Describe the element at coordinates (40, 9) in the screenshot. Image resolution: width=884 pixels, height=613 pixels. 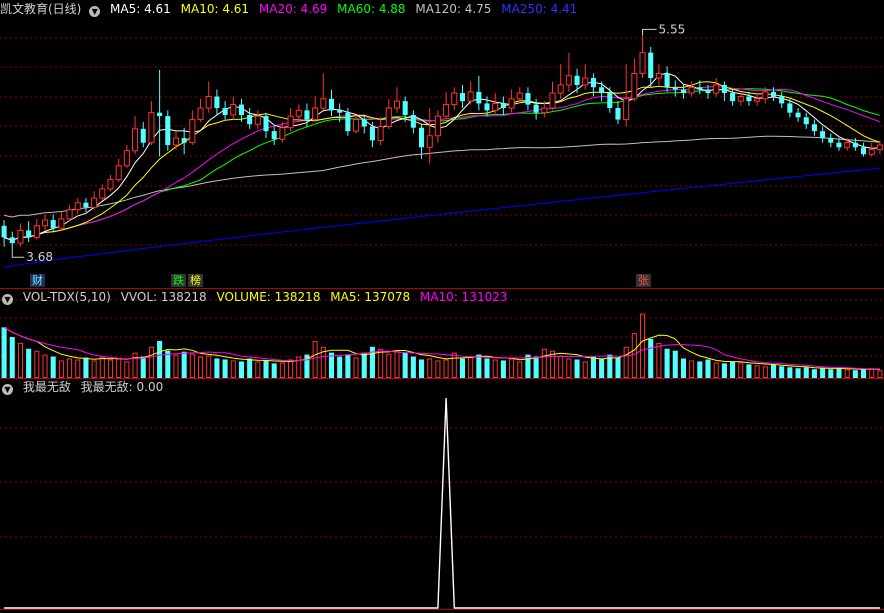
I see `stock-title: 凯文教育(日线)` at that location.